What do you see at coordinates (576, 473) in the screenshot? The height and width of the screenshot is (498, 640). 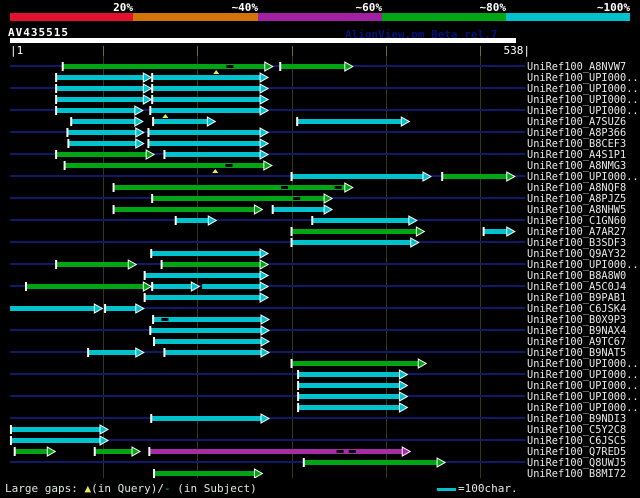 I see `row-label: UniRef100_B8MI72` at bounding box center [576, 473].